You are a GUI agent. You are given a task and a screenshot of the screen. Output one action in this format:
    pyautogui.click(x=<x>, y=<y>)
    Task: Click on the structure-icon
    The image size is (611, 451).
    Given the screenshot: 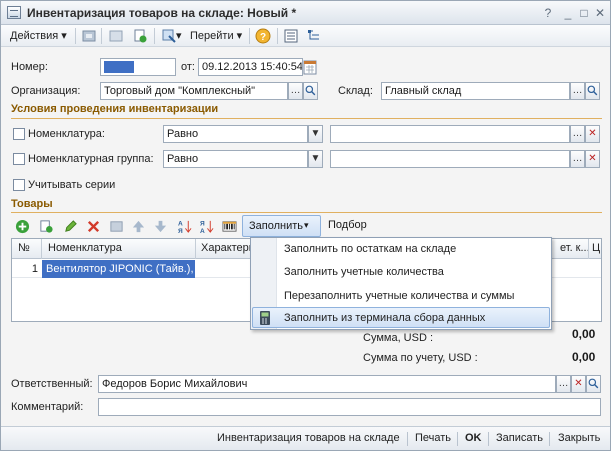 What is the action you would take?
    pyautogui.click(x=169, y=36)
    